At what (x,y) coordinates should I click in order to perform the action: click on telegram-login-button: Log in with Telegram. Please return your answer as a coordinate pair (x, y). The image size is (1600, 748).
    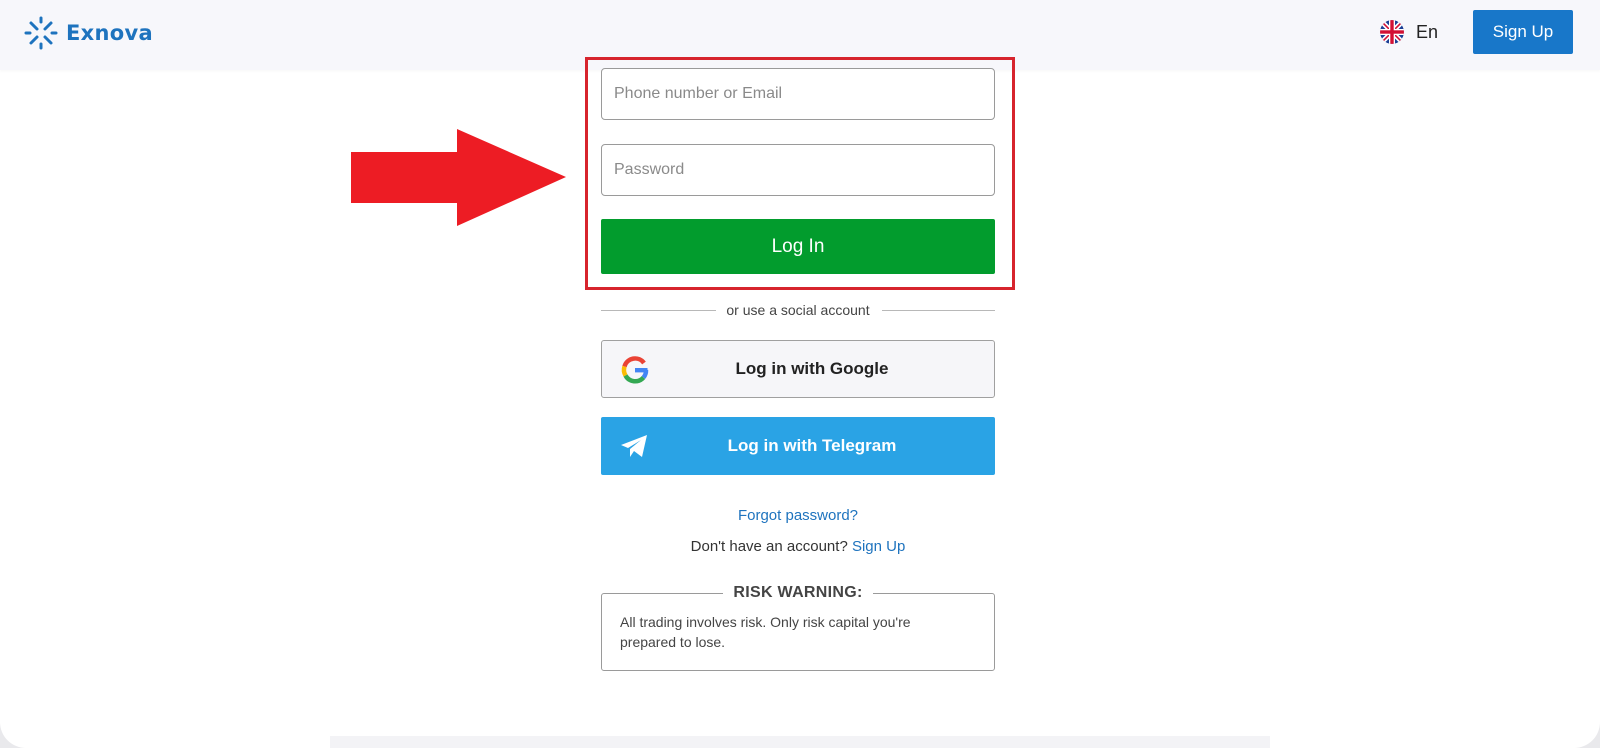
    Looking at the image, I should click on (798, 446).